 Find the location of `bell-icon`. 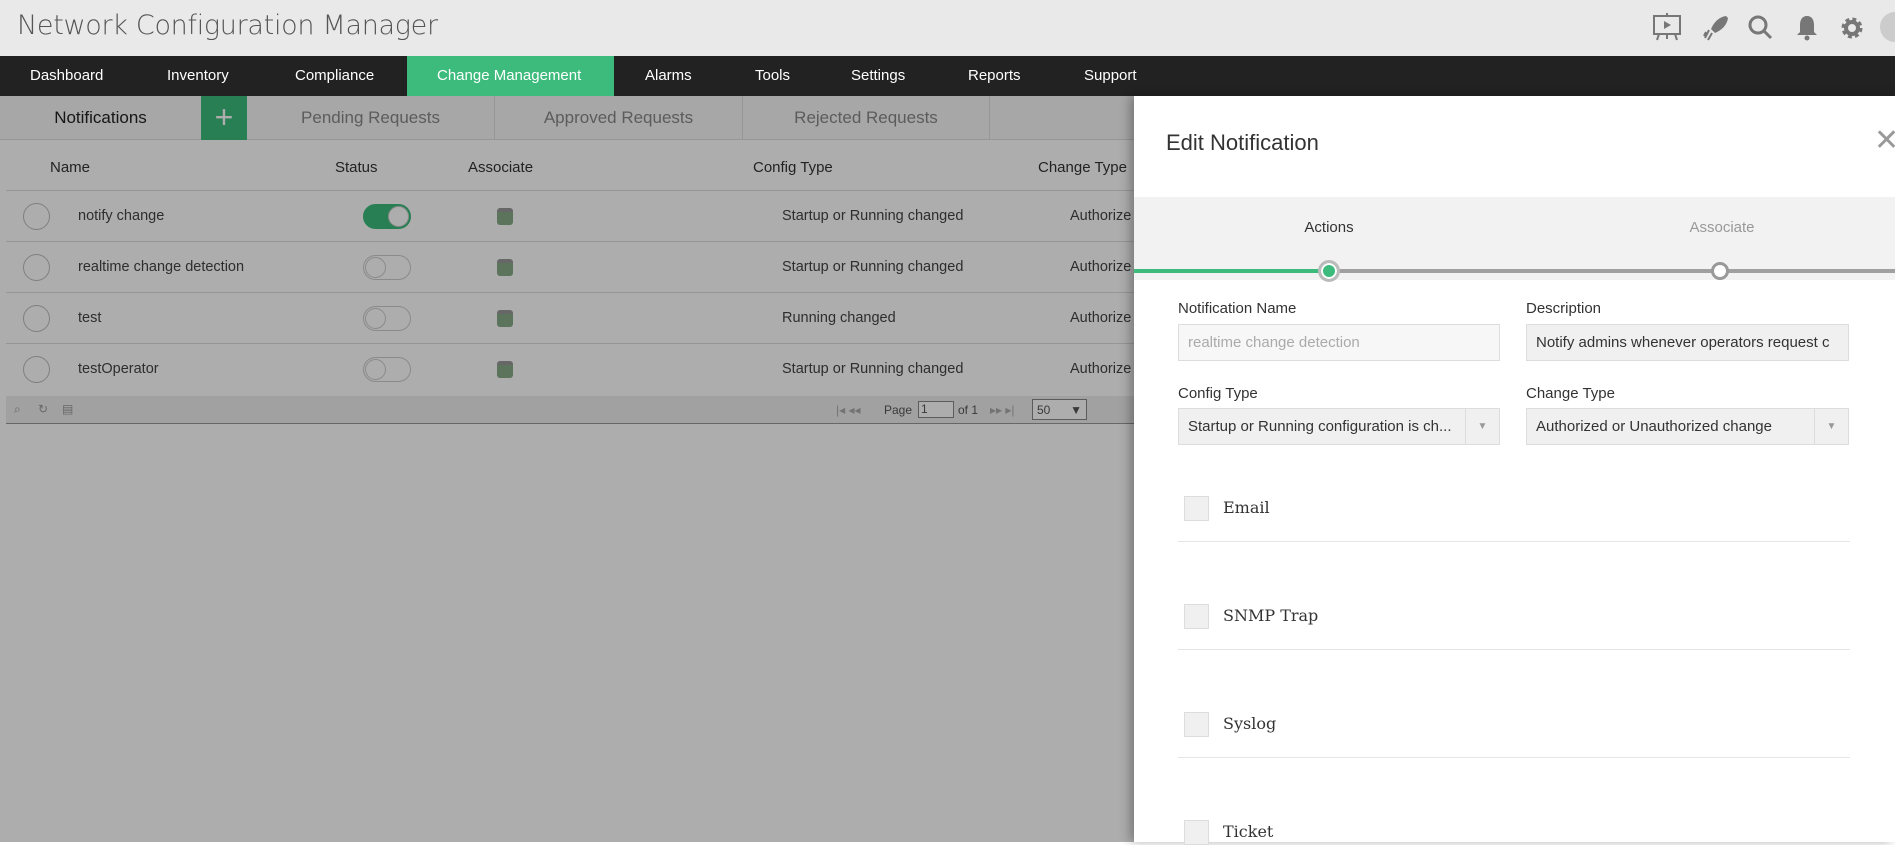

bell-icon is located at coordinates (1807, 28).